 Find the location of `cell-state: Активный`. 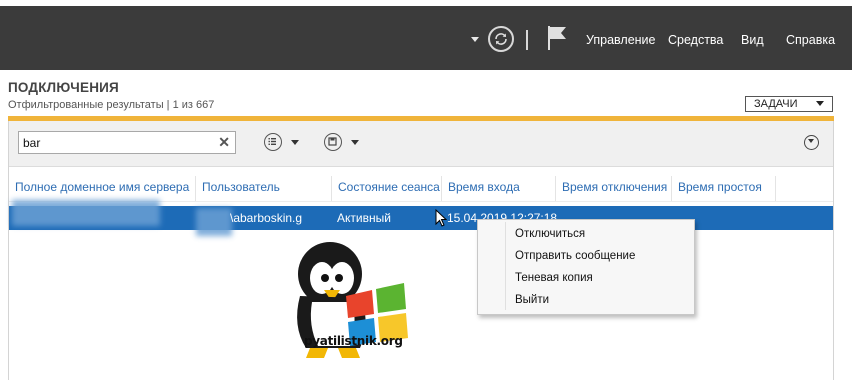

cell-state: Активный is located at coordinates (364, 218).